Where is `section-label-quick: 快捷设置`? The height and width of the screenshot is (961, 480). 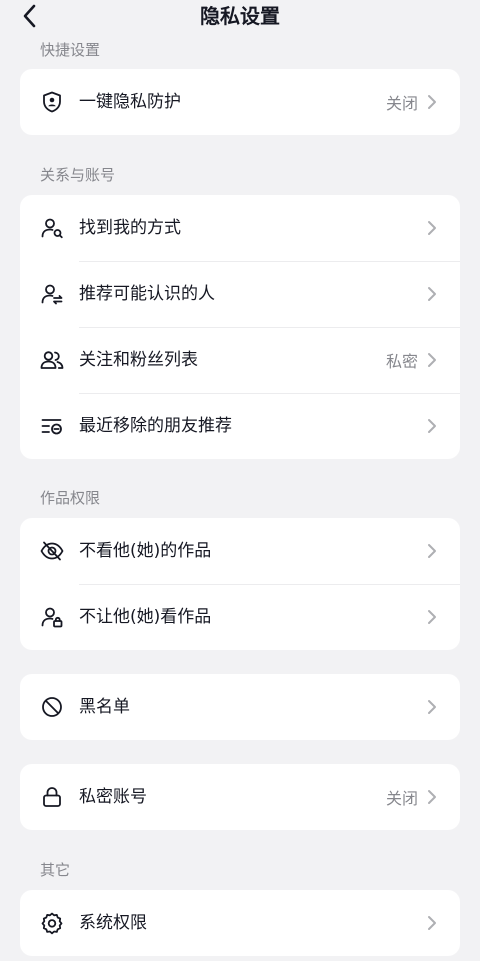
section-label-quick: 快捷设置 is located at coordinates (70, 50).